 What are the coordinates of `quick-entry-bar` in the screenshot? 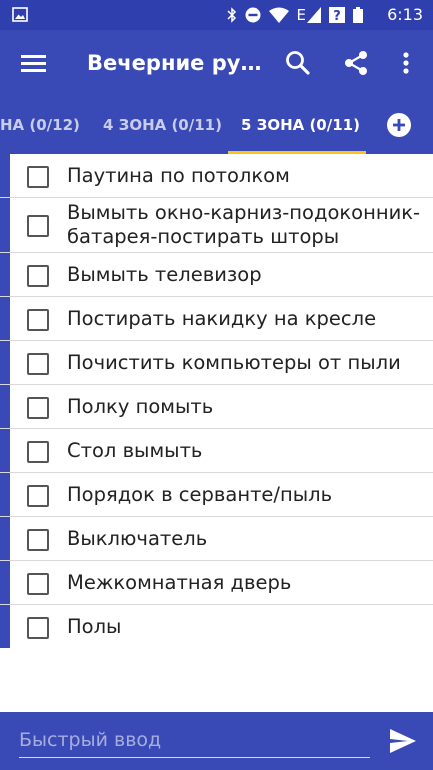 It's located at (216, 741).